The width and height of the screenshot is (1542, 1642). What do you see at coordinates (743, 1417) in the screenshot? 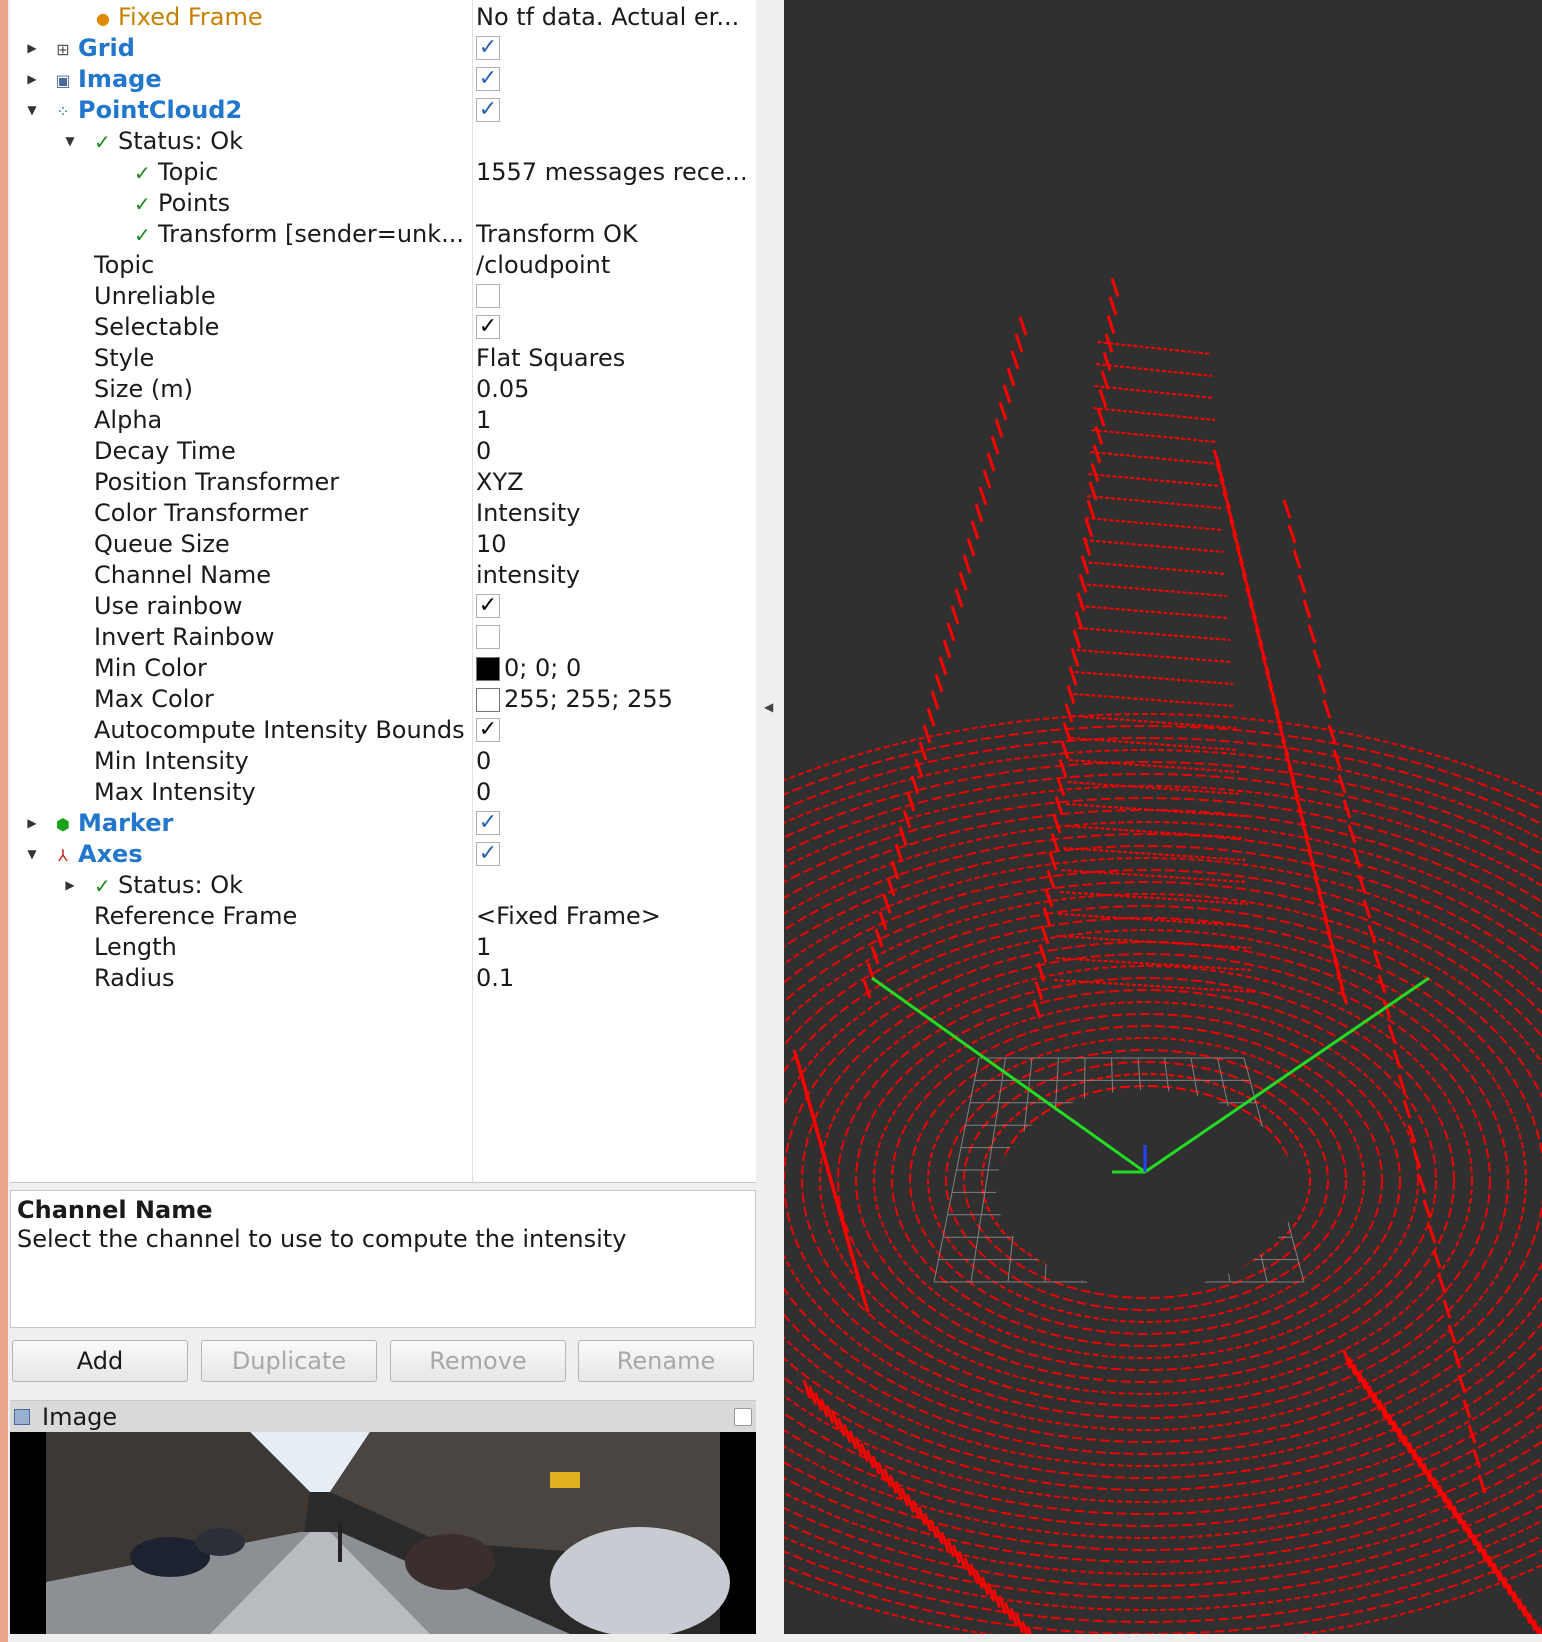
I see `undock-icon` at bounding box center [743, 1417].